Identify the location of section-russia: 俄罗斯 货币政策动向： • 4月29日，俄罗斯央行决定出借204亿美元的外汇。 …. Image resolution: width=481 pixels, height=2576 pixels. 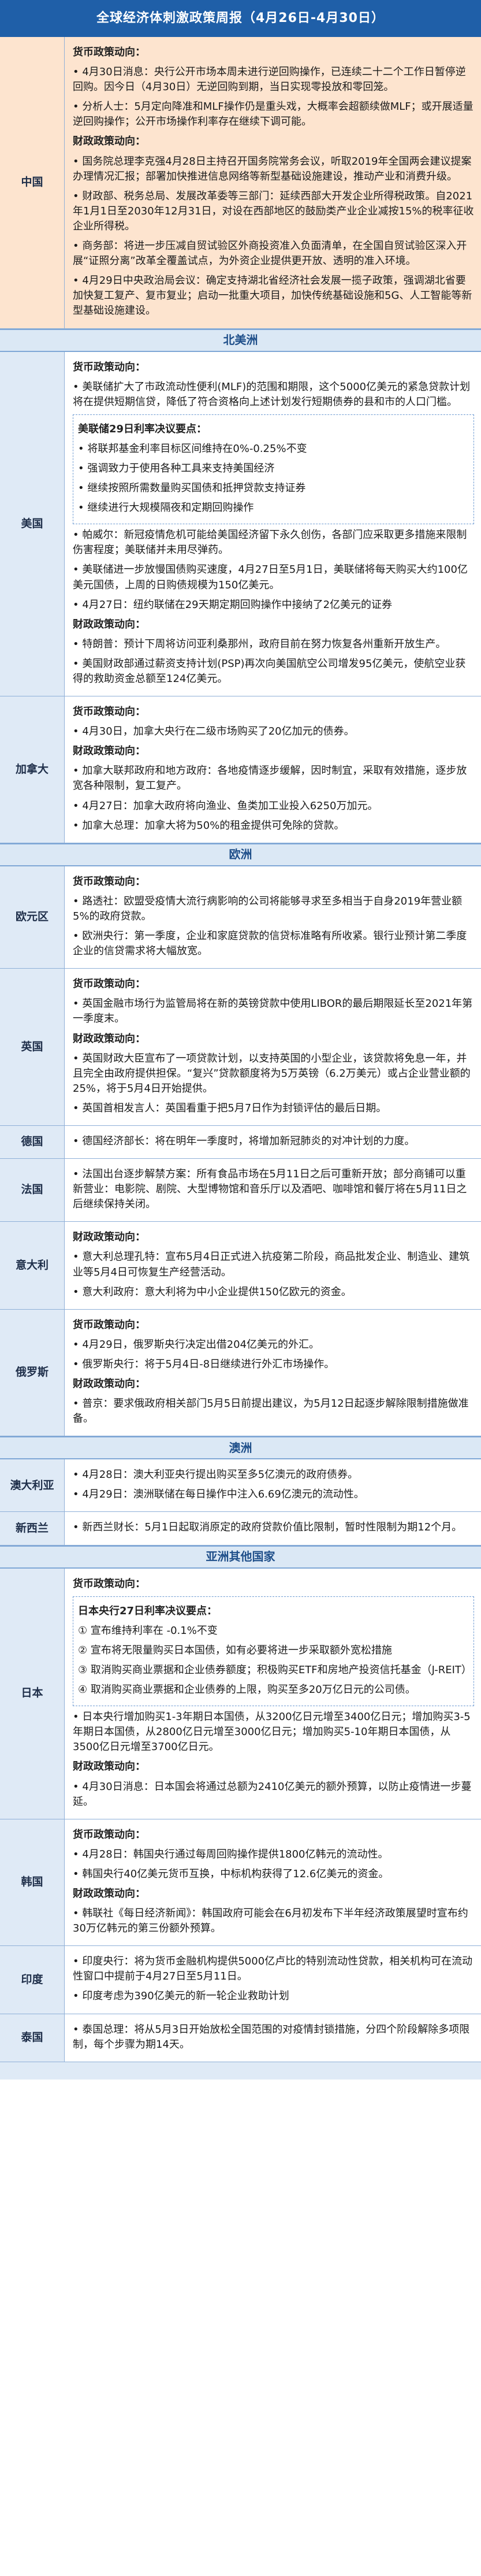
(240, 1373).